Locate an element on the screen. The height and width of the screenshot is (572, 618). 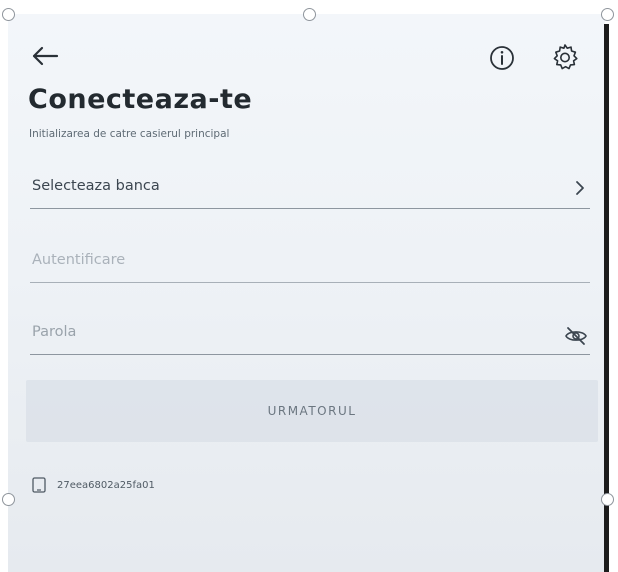
resize-handle-middle-left is located at coordinates (8, 499).